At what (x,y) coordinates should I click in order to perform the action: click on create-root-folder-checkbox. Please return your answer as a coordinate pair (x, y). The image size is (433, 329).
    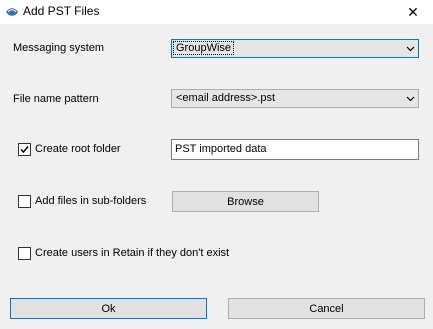
    Looking at the image, I should click on (24, 149).